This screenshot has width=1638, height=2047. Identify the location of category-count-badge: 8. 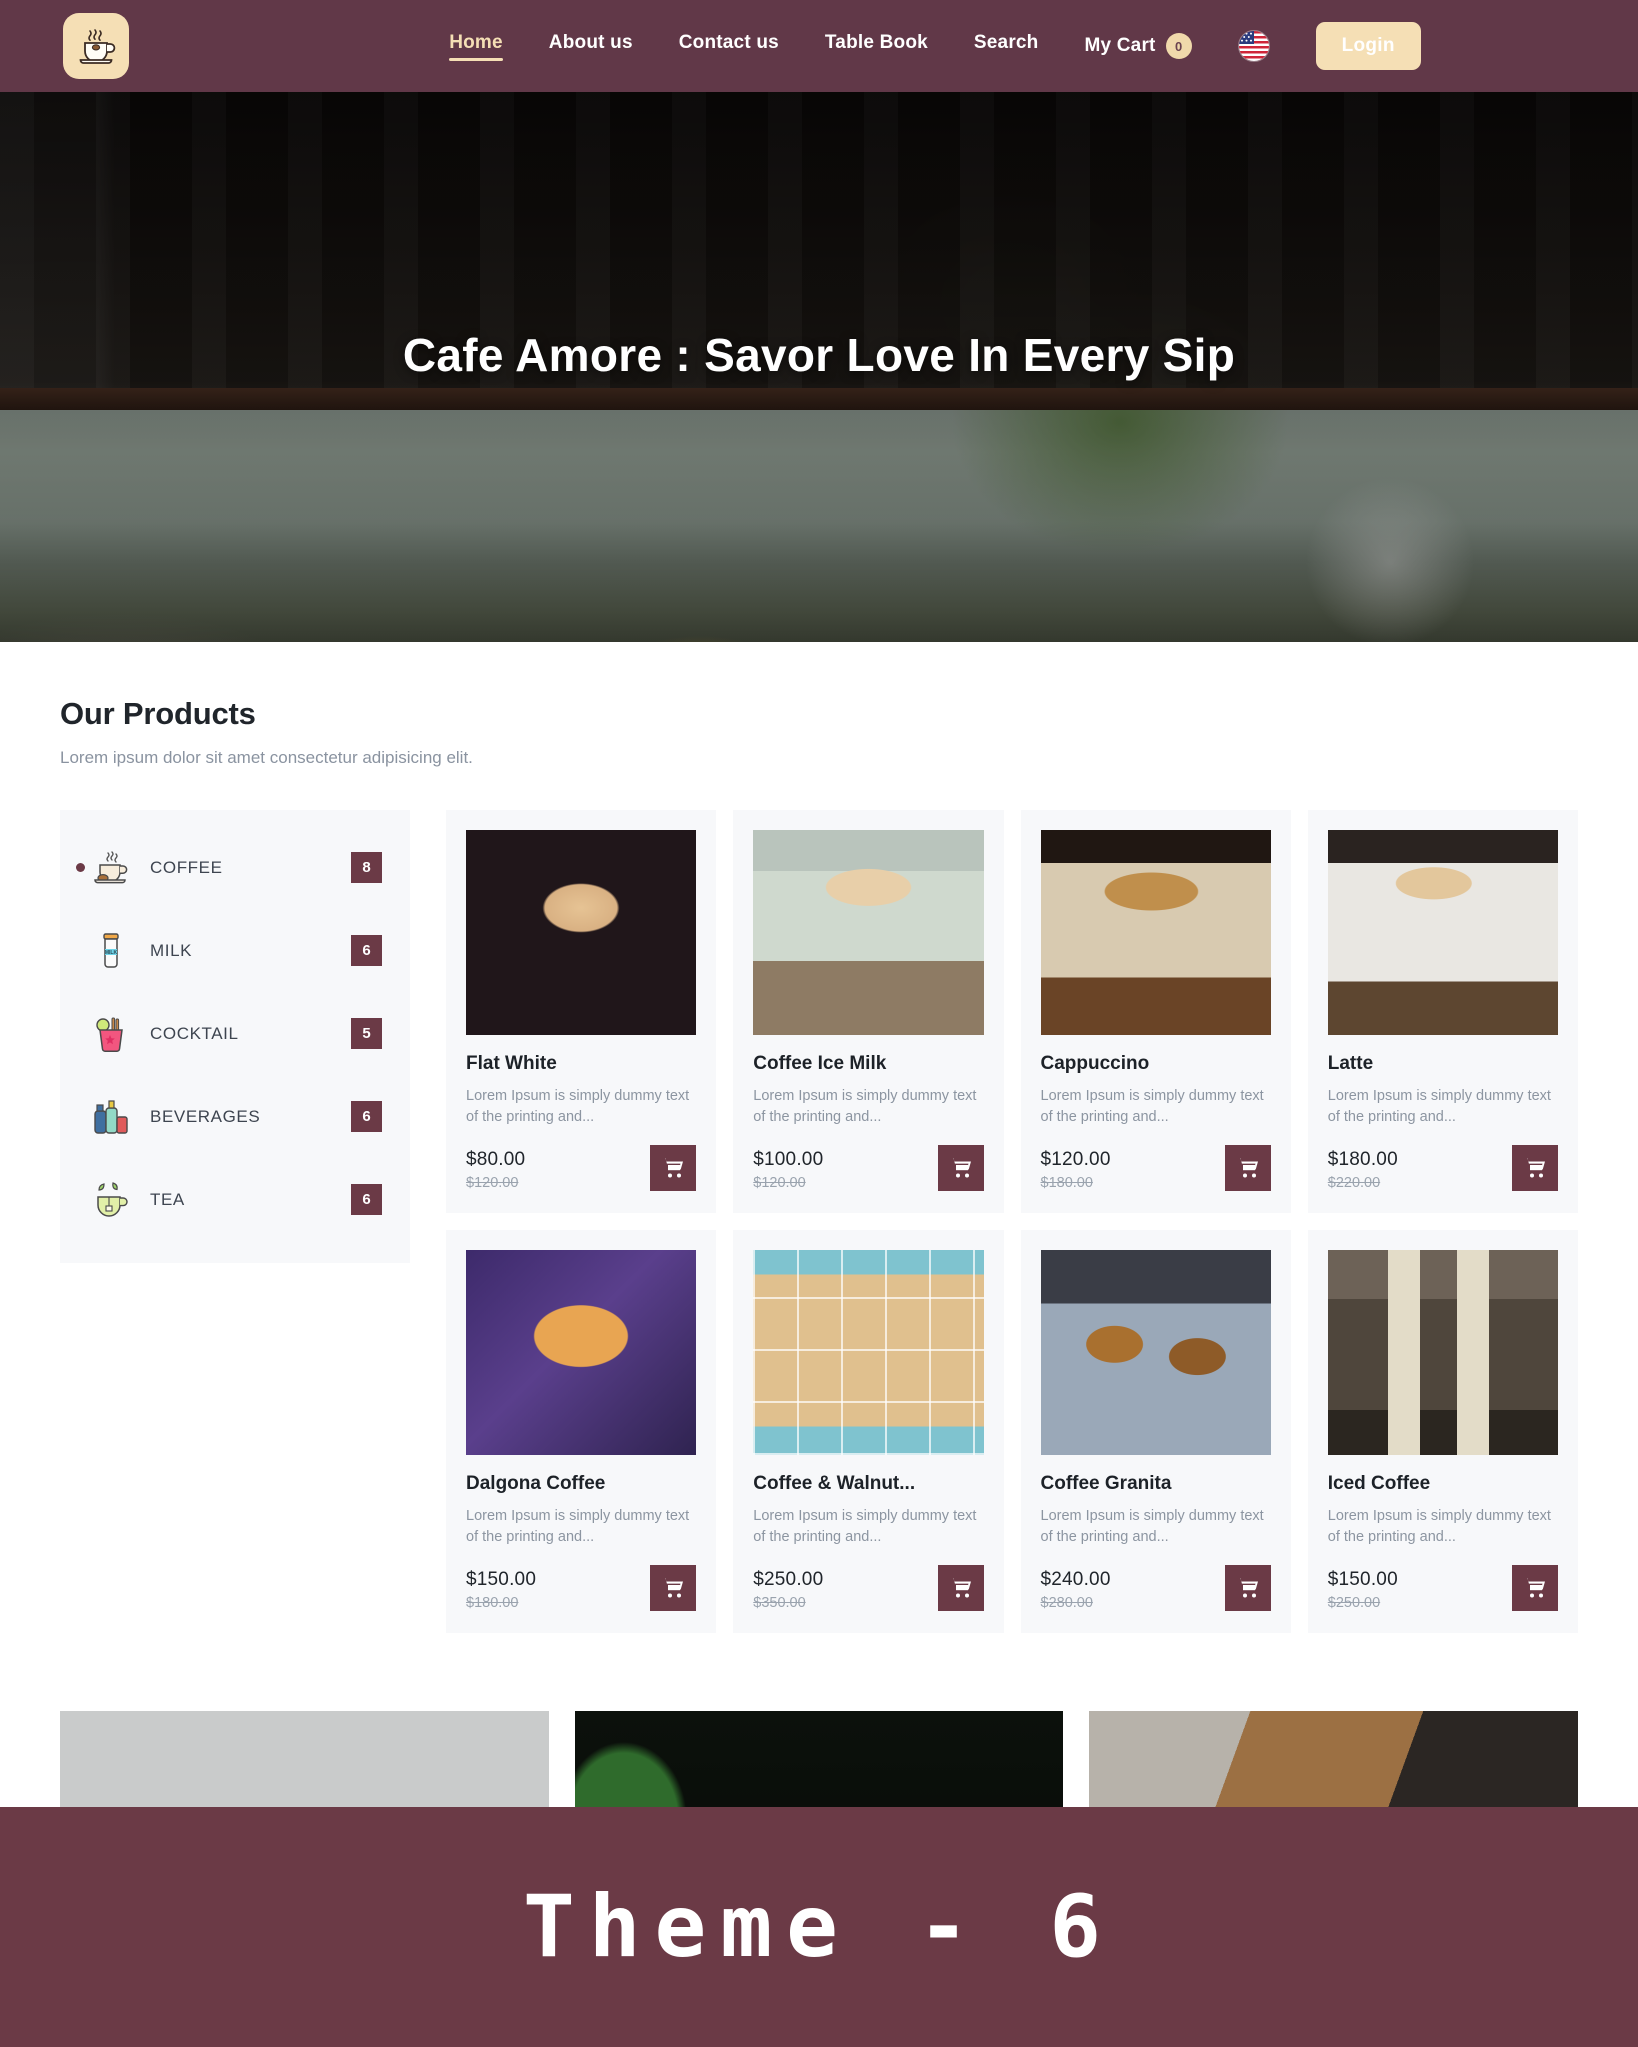
(366, 867).